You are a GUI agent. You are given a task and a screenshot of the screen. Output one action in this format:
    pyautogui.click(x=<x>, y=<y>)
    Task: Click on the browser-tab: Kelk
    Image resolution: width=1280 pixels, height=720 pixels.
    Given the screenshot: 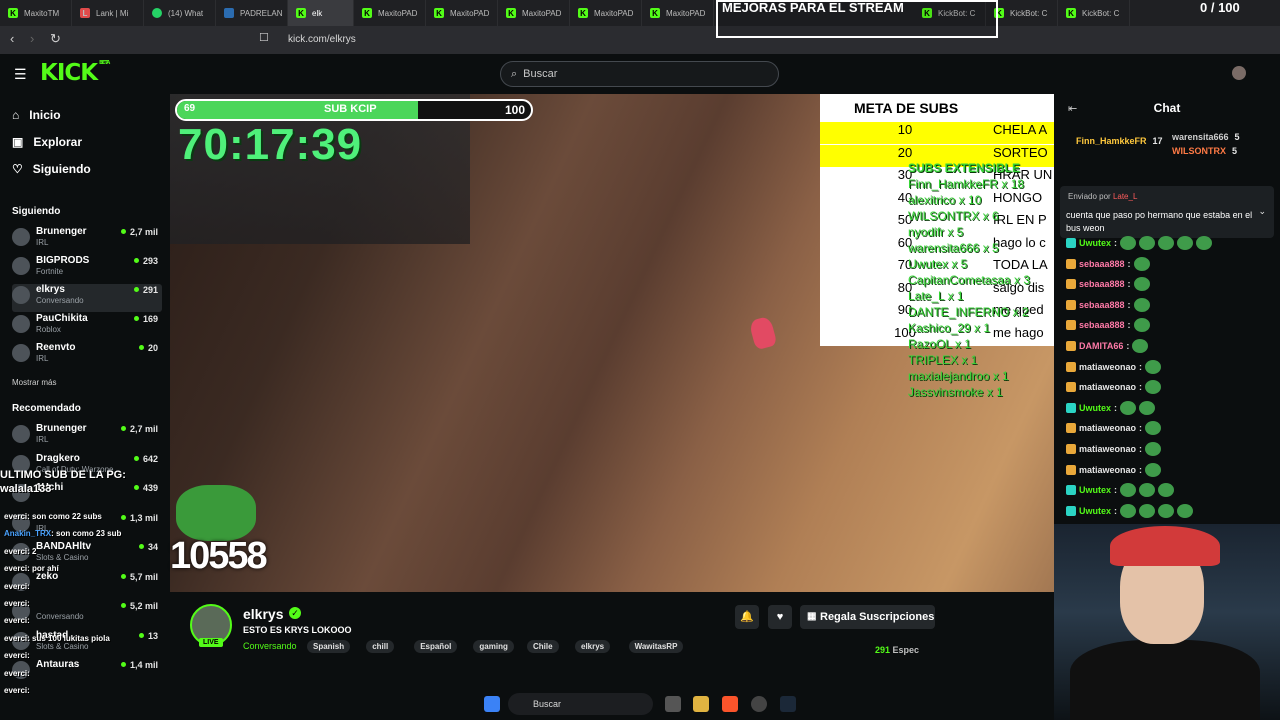 What is the action you would take?
    pyautogui.click(x=321, y=13)
    